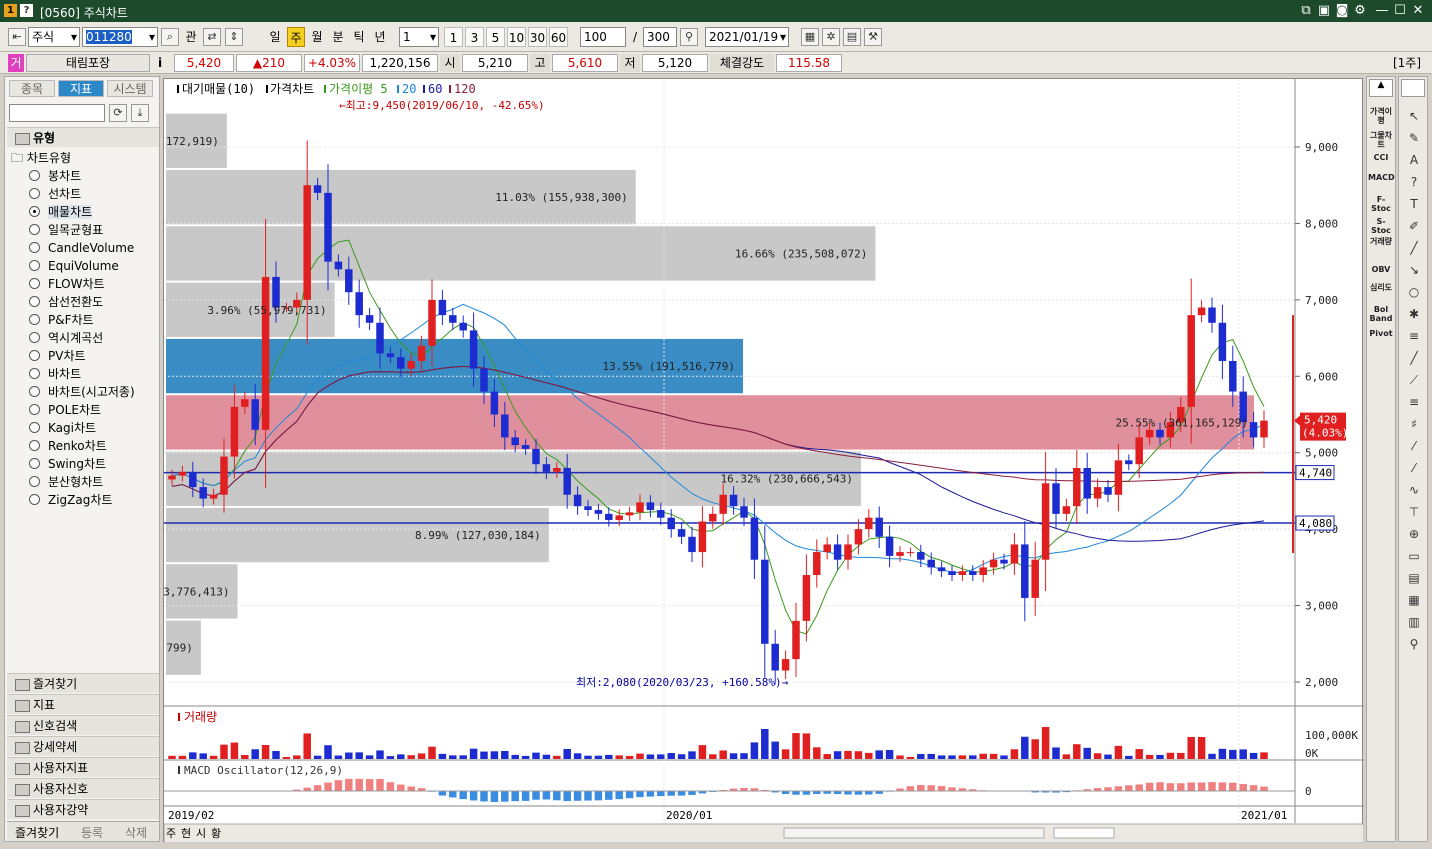 This screenshot has width=1432, height=849. What do you see at coordinates (1414, 534) in the screenshot?
I see `drawing-tool-icon: ⊕` at bounding box center [1414, 534].